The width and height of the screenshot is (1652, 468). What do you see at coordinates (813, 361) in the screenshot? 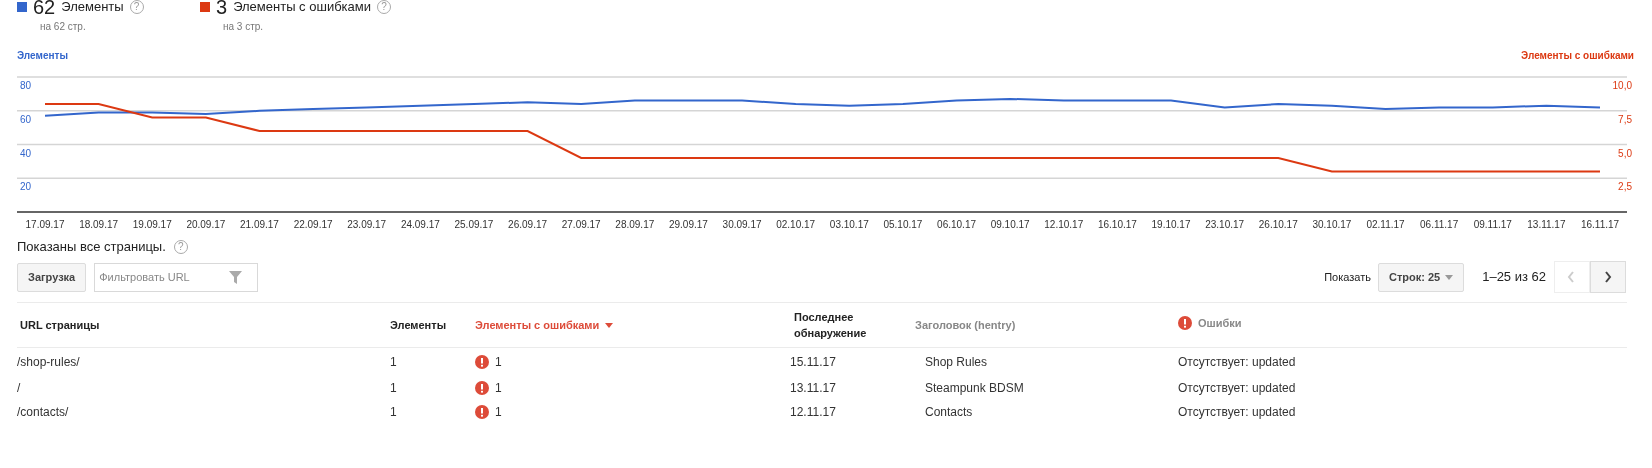
I see `table-cell: 15.11.17` at bounding box center [813, 361].